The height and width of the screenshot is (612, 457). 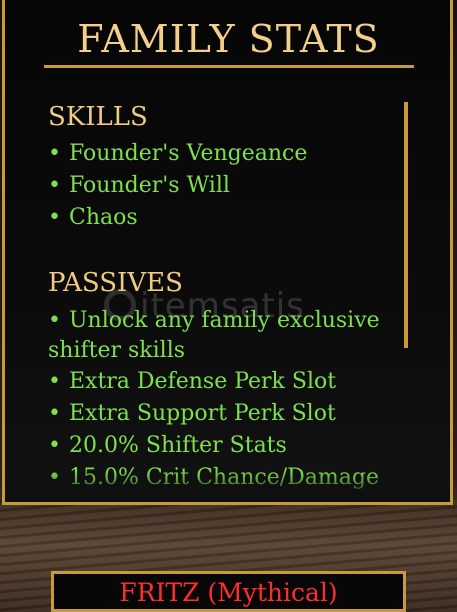 I want to click on passives-heading: PASSIVES, so click(x=115, y=283).